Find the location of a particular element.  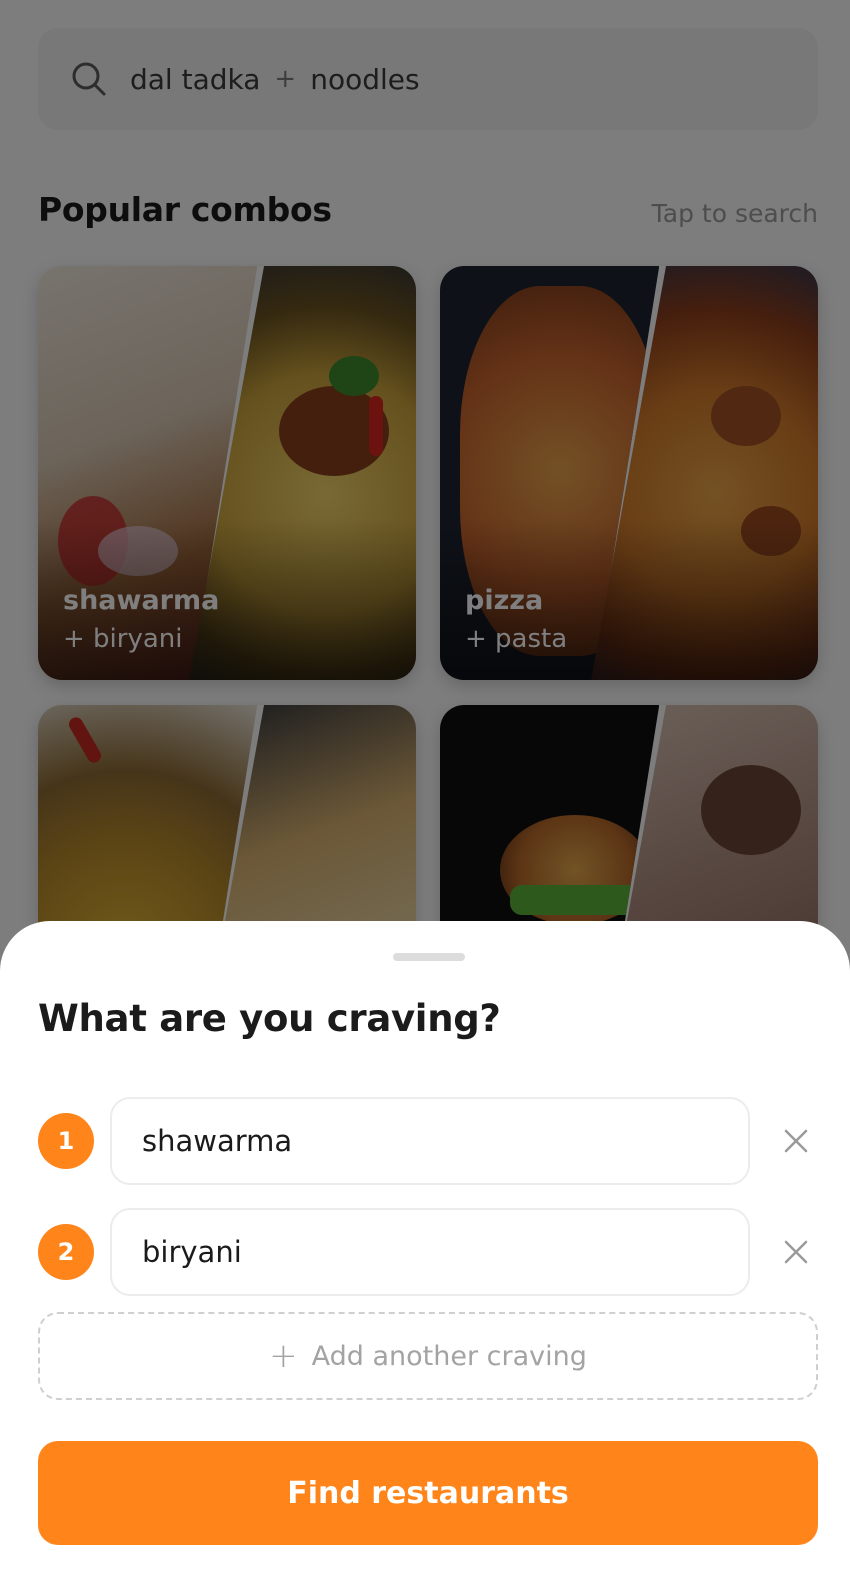

sheet-title: What are you craving? is located at coordinates (269, 1018).